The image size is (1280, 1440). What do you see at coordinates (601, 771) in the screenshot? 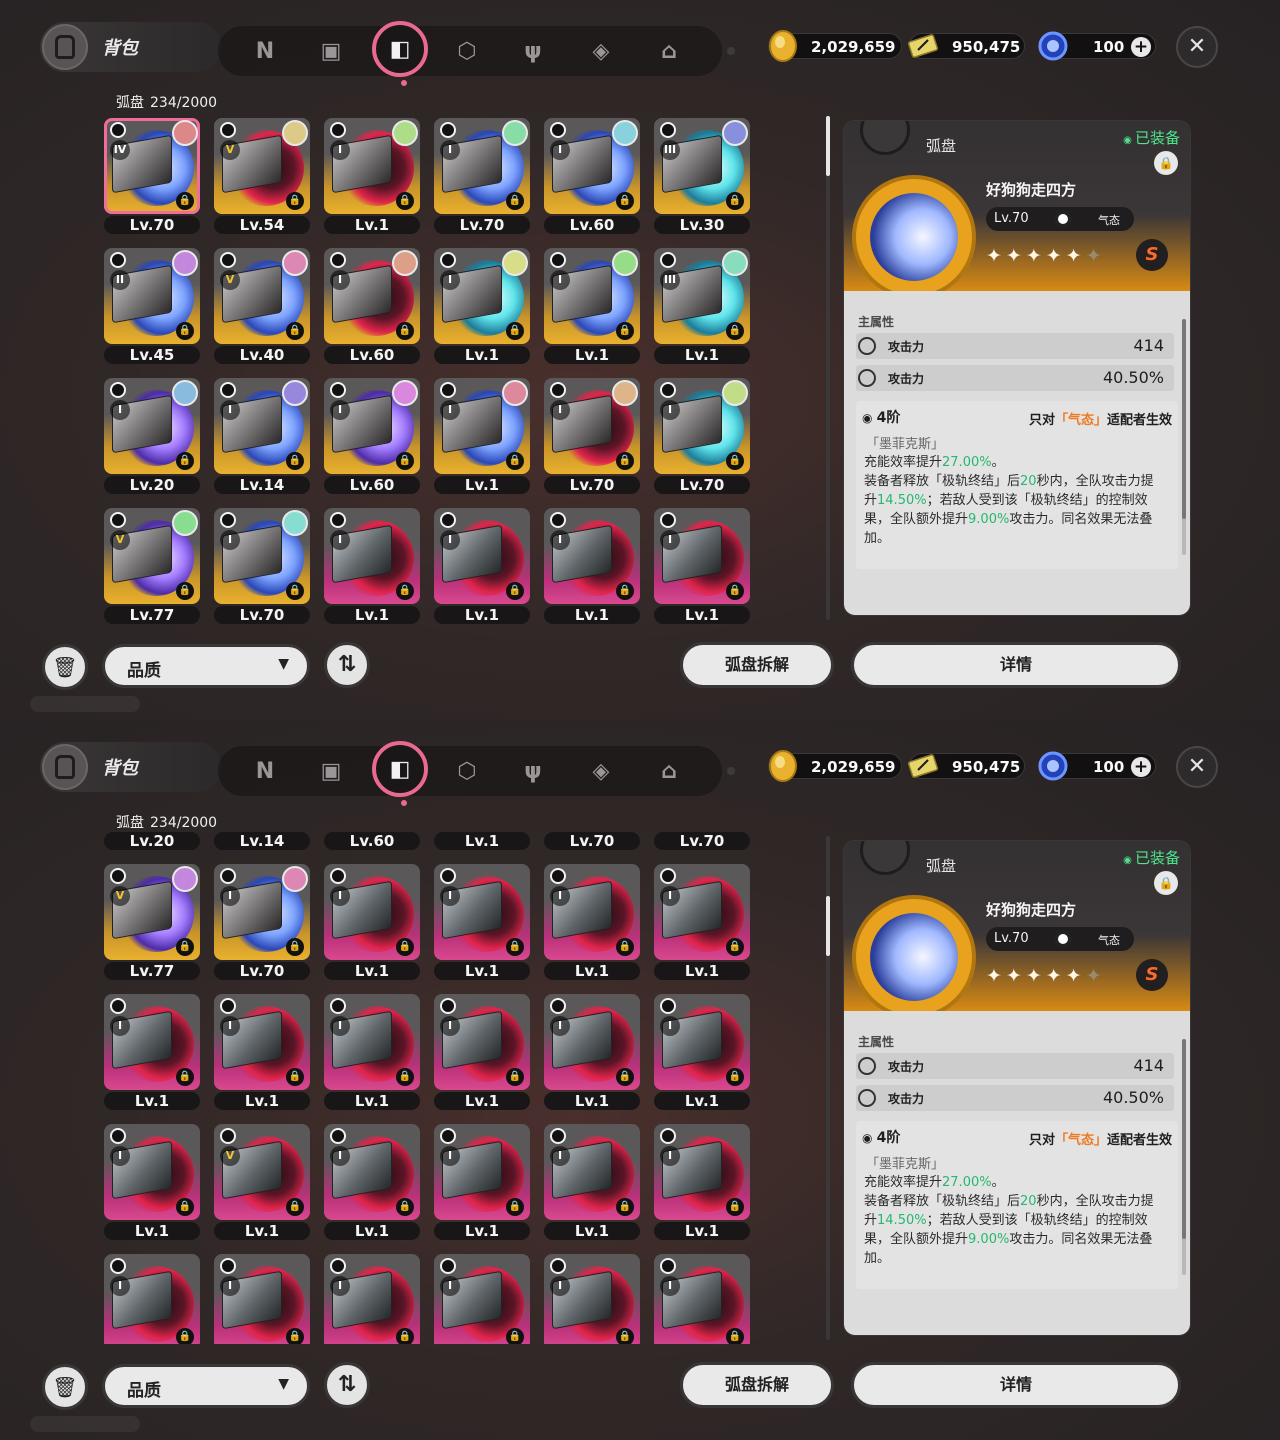
I see `shield-s-icon: ◈` at bounding box center [601, 771].